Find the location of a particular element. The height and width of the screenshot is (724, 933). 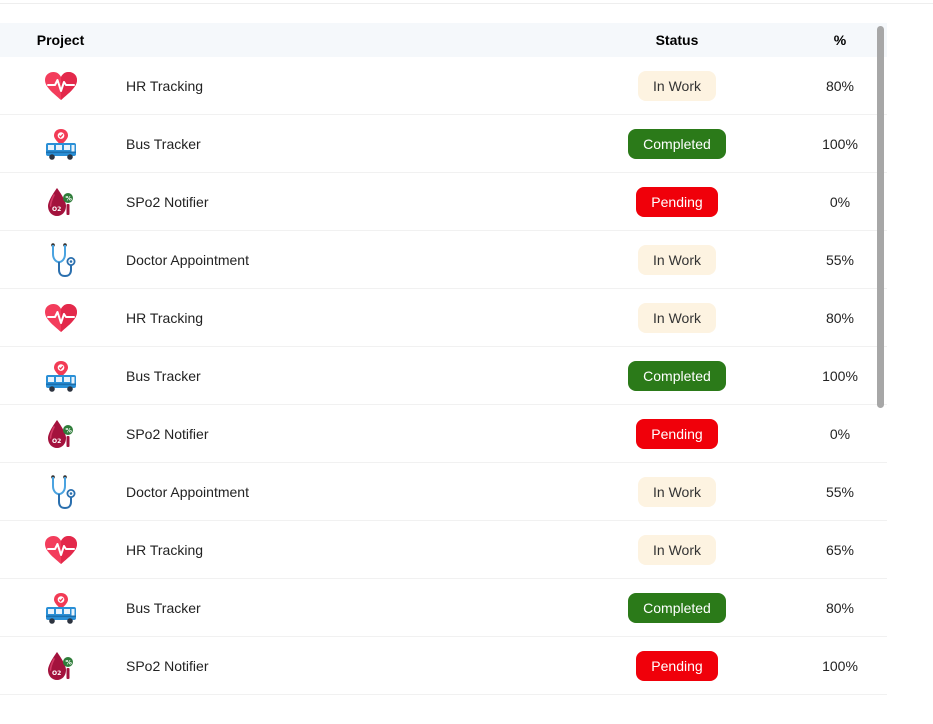

table-header: Project Status % is located at coordinates (443, 40).